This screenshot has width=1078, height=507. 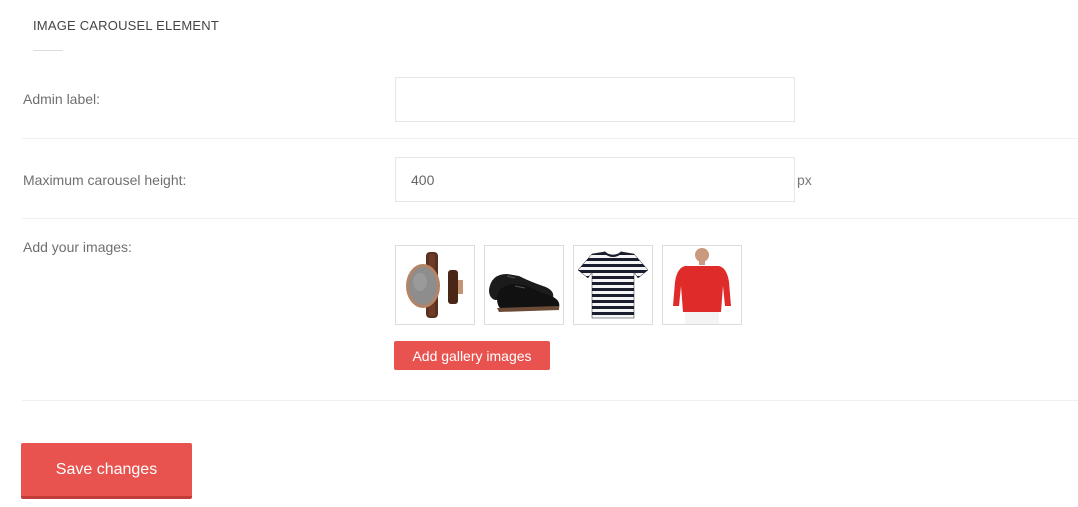 I want to click on image-thumbnail-sweater, so click(x=702, y=285).